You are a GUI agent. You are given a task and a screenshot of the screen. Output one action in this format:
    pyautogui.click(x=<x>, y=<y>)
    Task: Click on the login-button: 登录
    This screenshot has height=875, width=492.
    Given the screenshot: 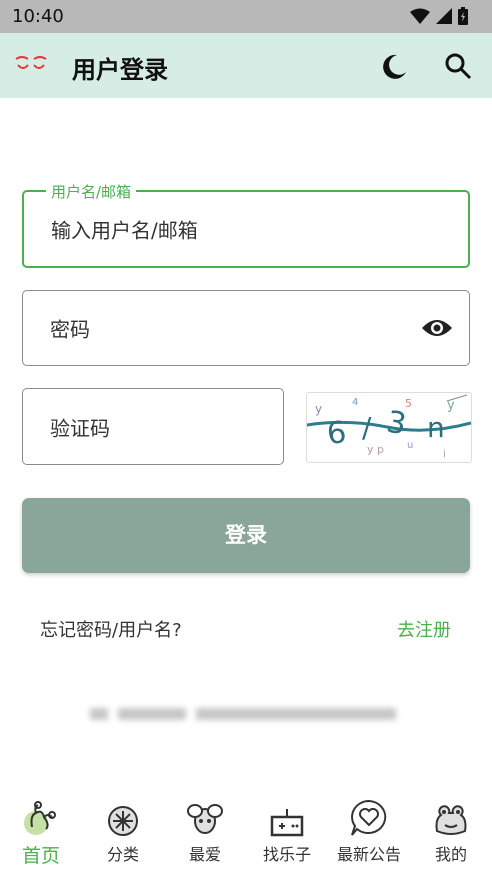 What is the action you would take?
    pyautogui.click(x=246, y=535)
    